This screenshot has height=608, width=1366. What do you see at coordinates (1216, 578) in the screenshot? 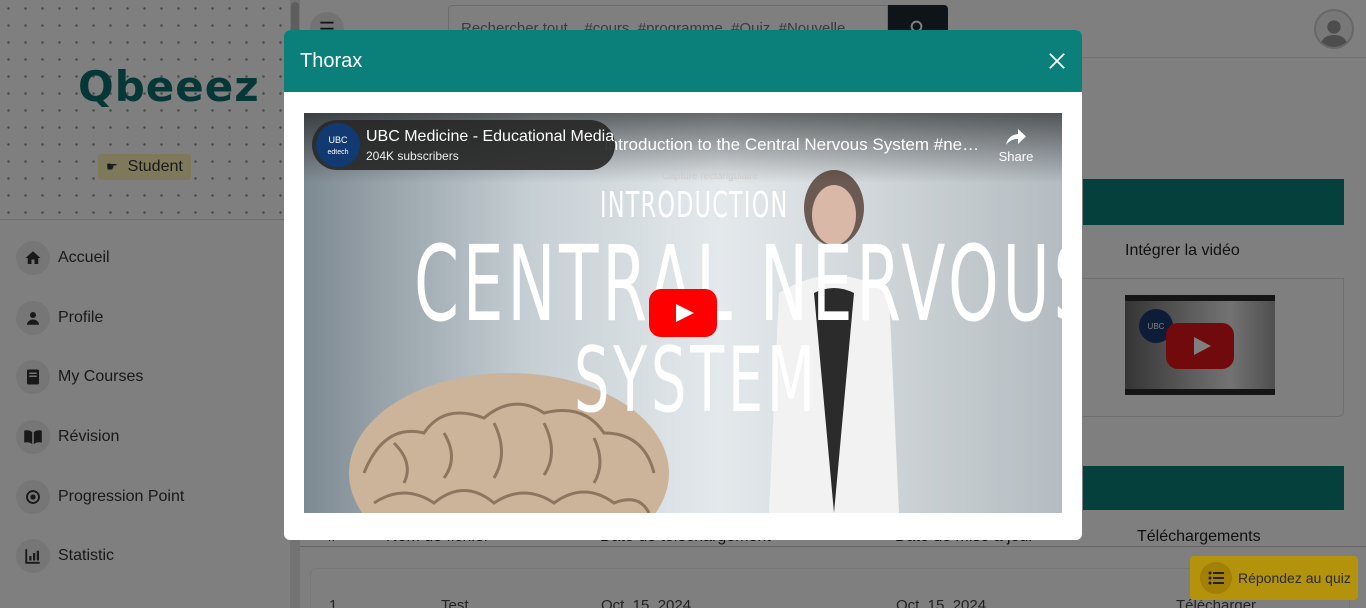
I see `list-icon` at bounding box center [1216, 578].